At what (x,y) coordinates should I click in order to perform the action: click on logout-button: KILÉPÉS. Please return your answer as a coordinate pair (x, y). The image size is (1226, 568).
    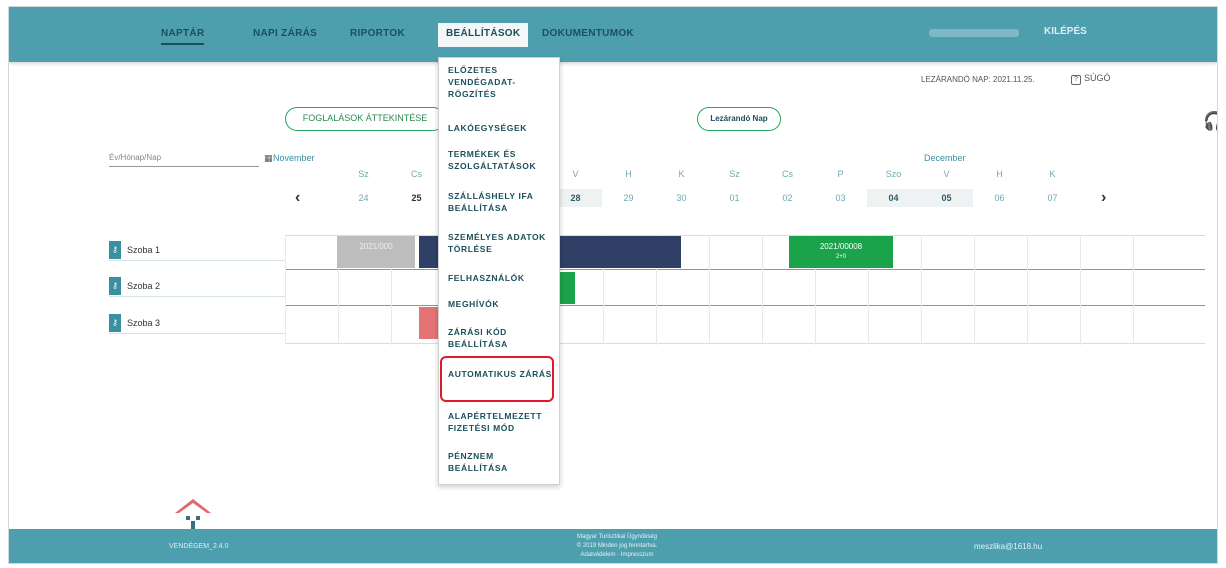
    Looking at the image, I should click on (1065, 31).